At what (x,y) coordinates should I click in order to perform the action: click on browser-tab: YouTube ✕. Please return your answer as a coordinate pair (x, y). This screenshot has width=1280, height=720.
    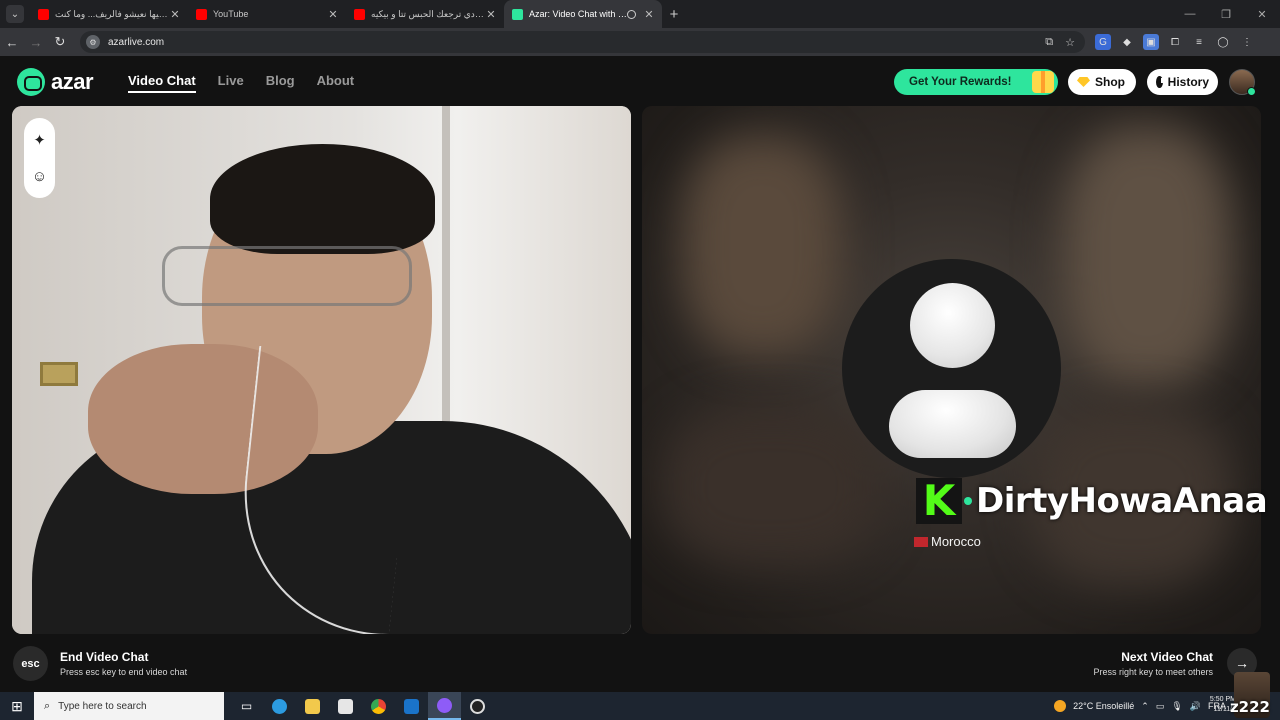
    Looking at the image, I should click on (267, 14).